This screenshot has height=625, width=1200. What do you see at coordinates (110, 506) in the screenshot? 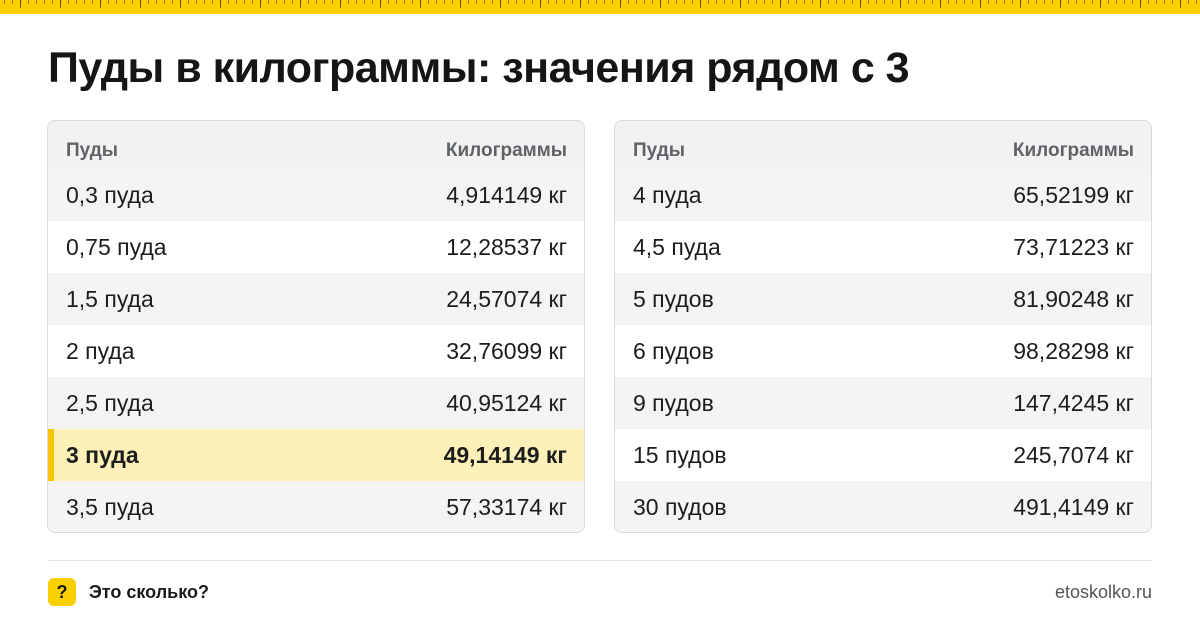
I see `cell-pud: 3,5 пуда` at bounding box center [110, 506].